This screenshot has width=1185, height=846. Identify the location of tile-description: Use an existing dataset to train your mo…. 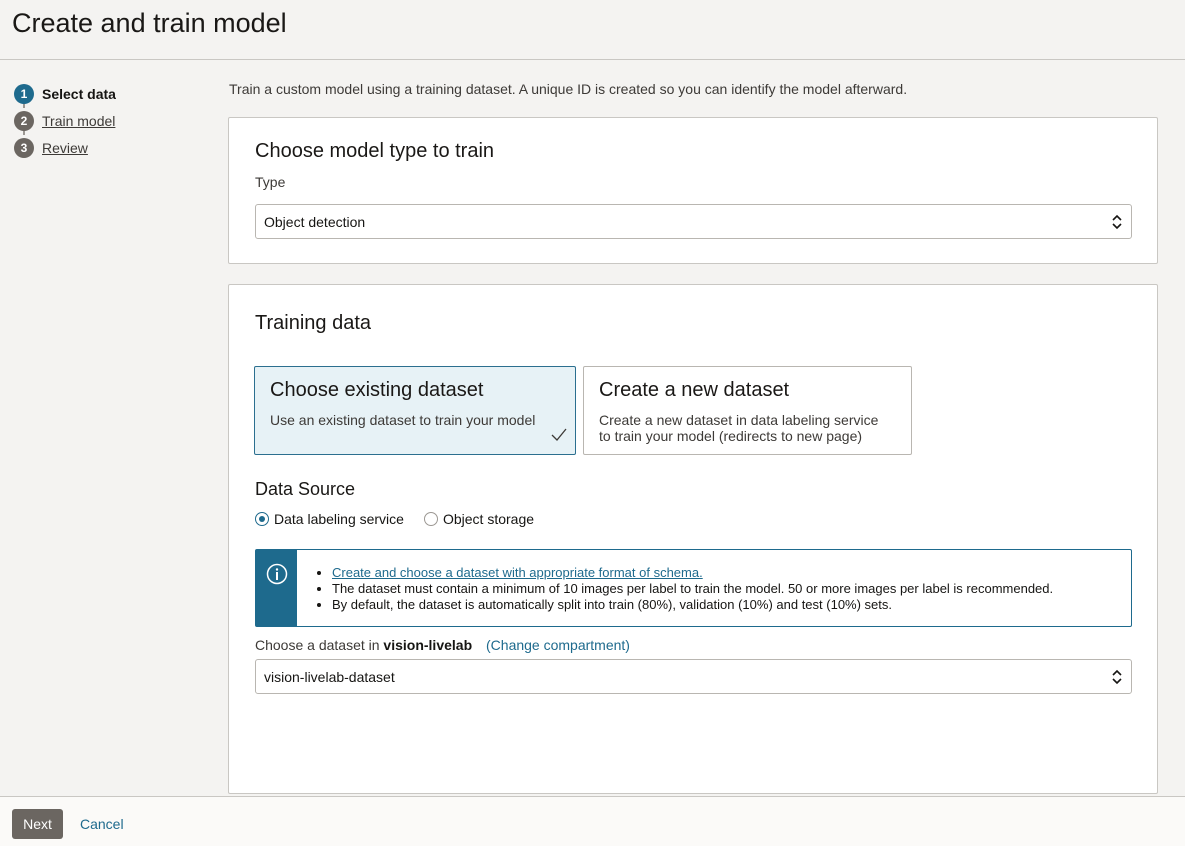
(403, 420).